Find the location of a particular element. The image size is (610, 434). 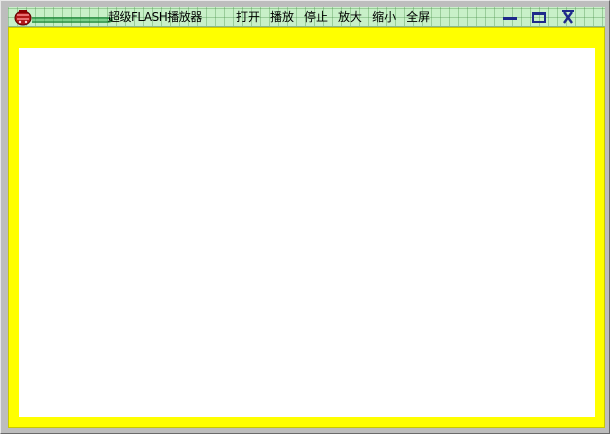

menu-item-open: 打开 is located at coordinates (248, 17).